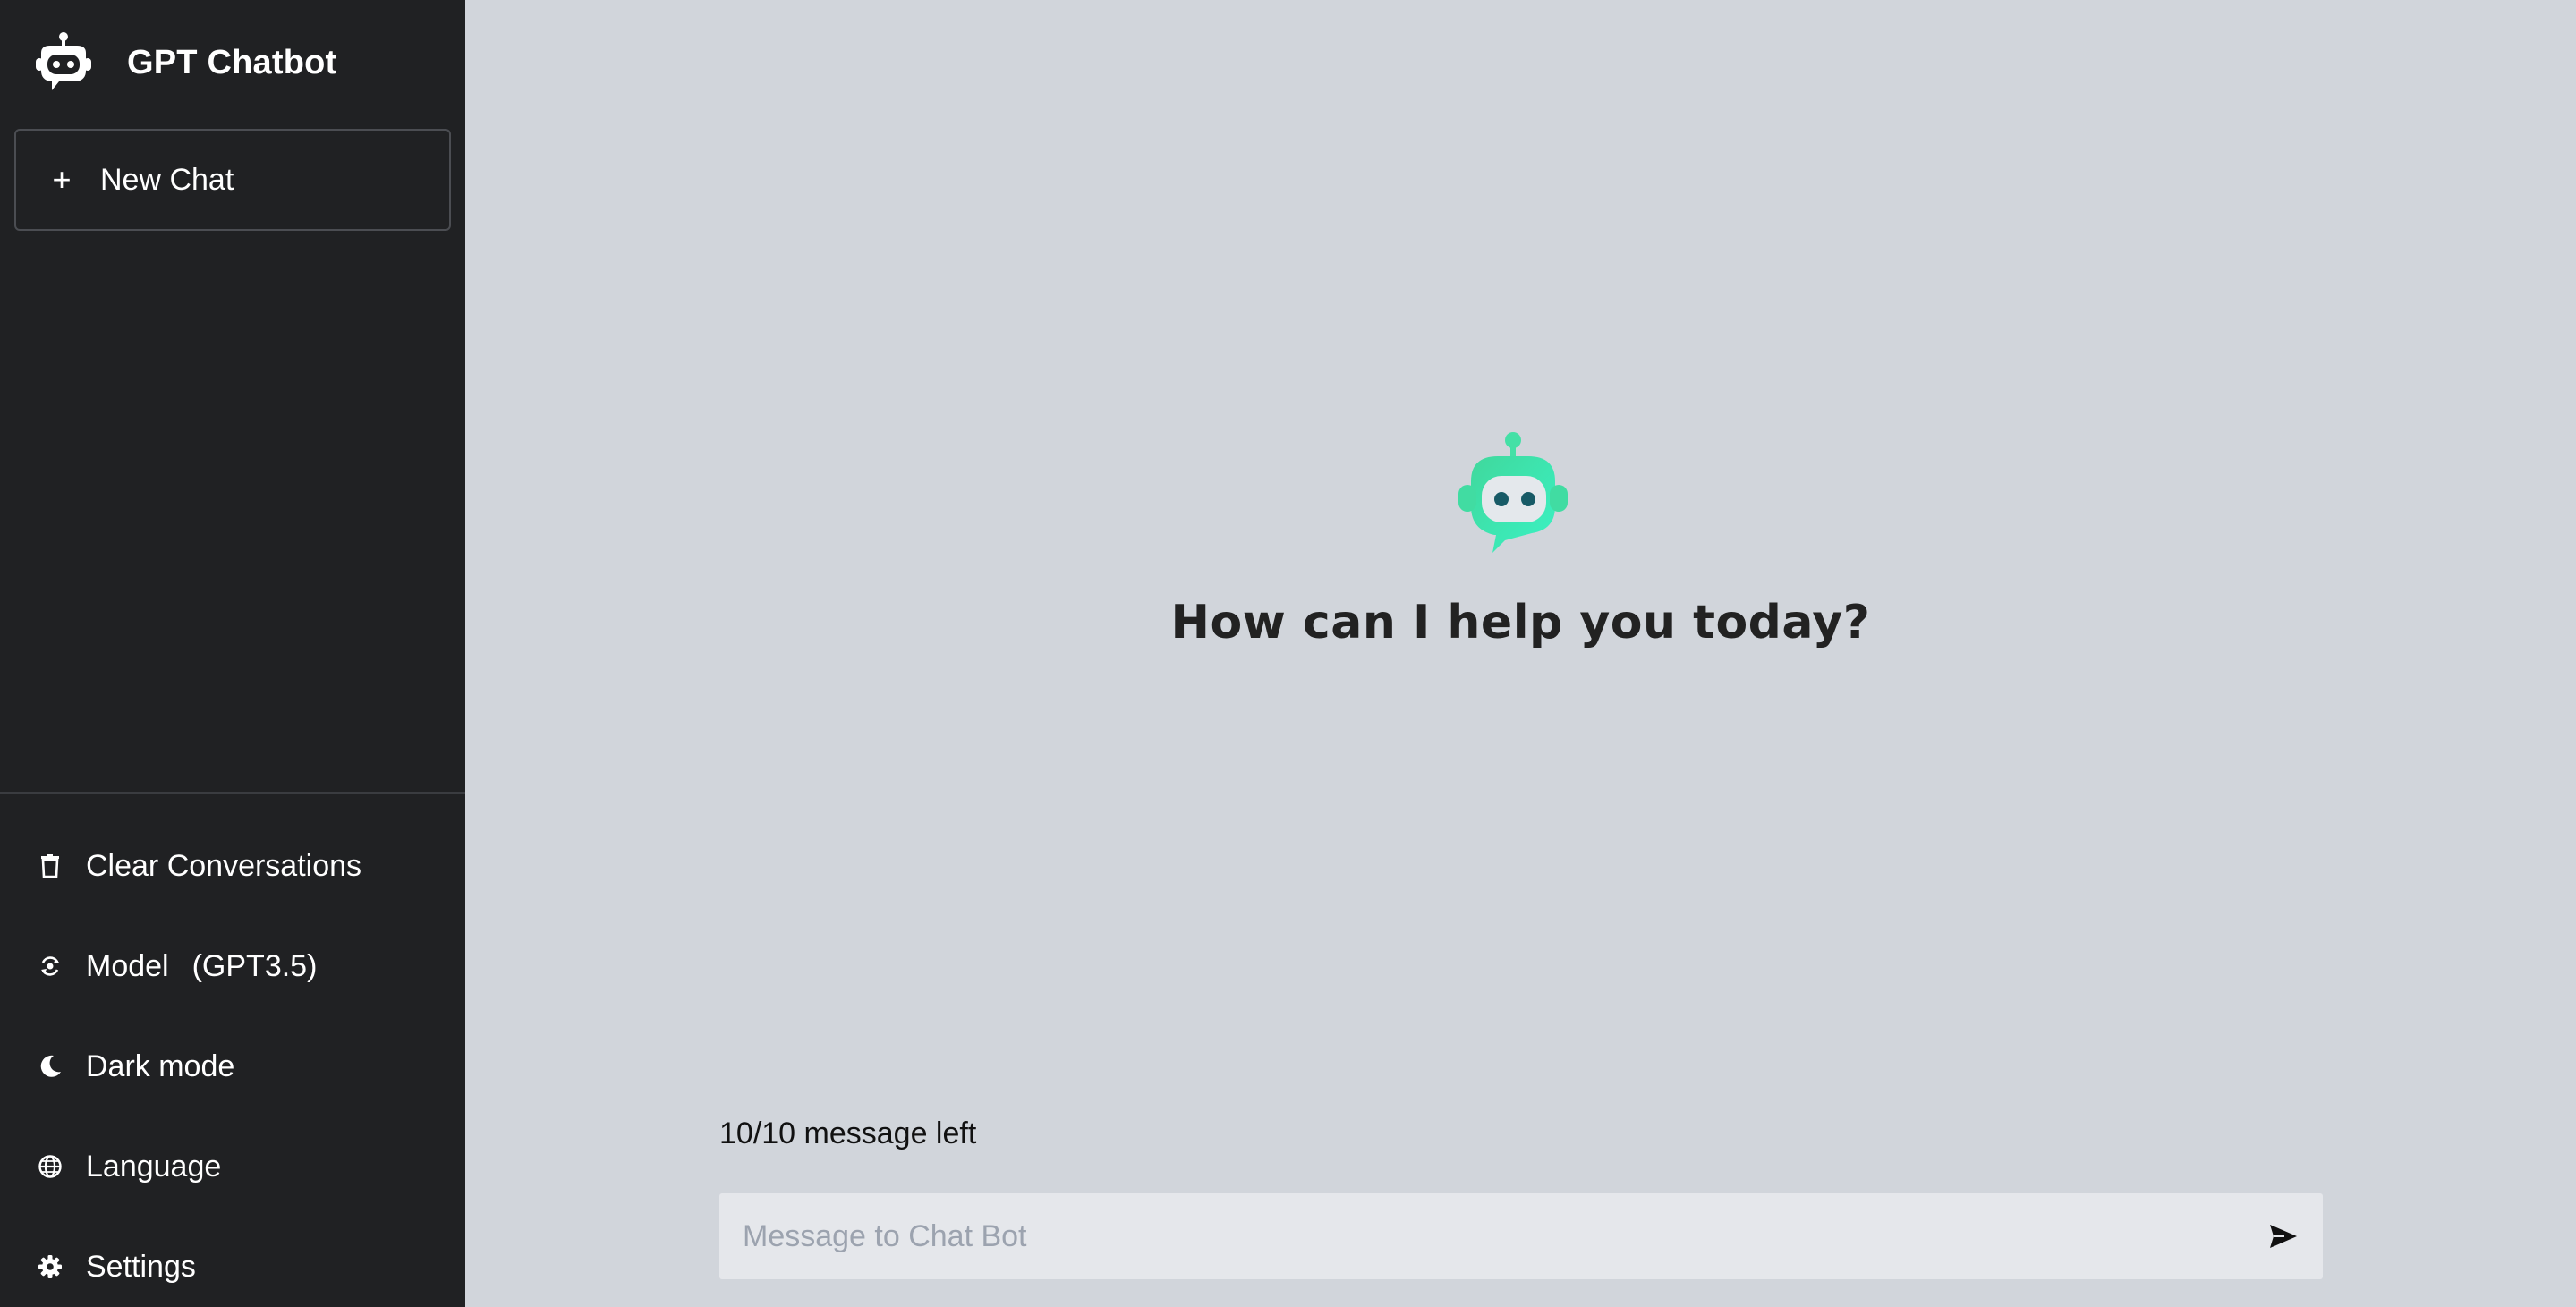 This screenshot has height=1307, width=2576. I want to click on clear-conversations-button: Clear Conversations, so click(232, 866).